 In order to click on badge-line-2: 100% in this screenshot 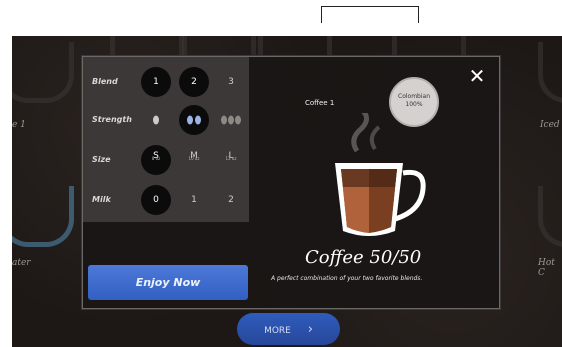, I will do `click(414, 104)`.